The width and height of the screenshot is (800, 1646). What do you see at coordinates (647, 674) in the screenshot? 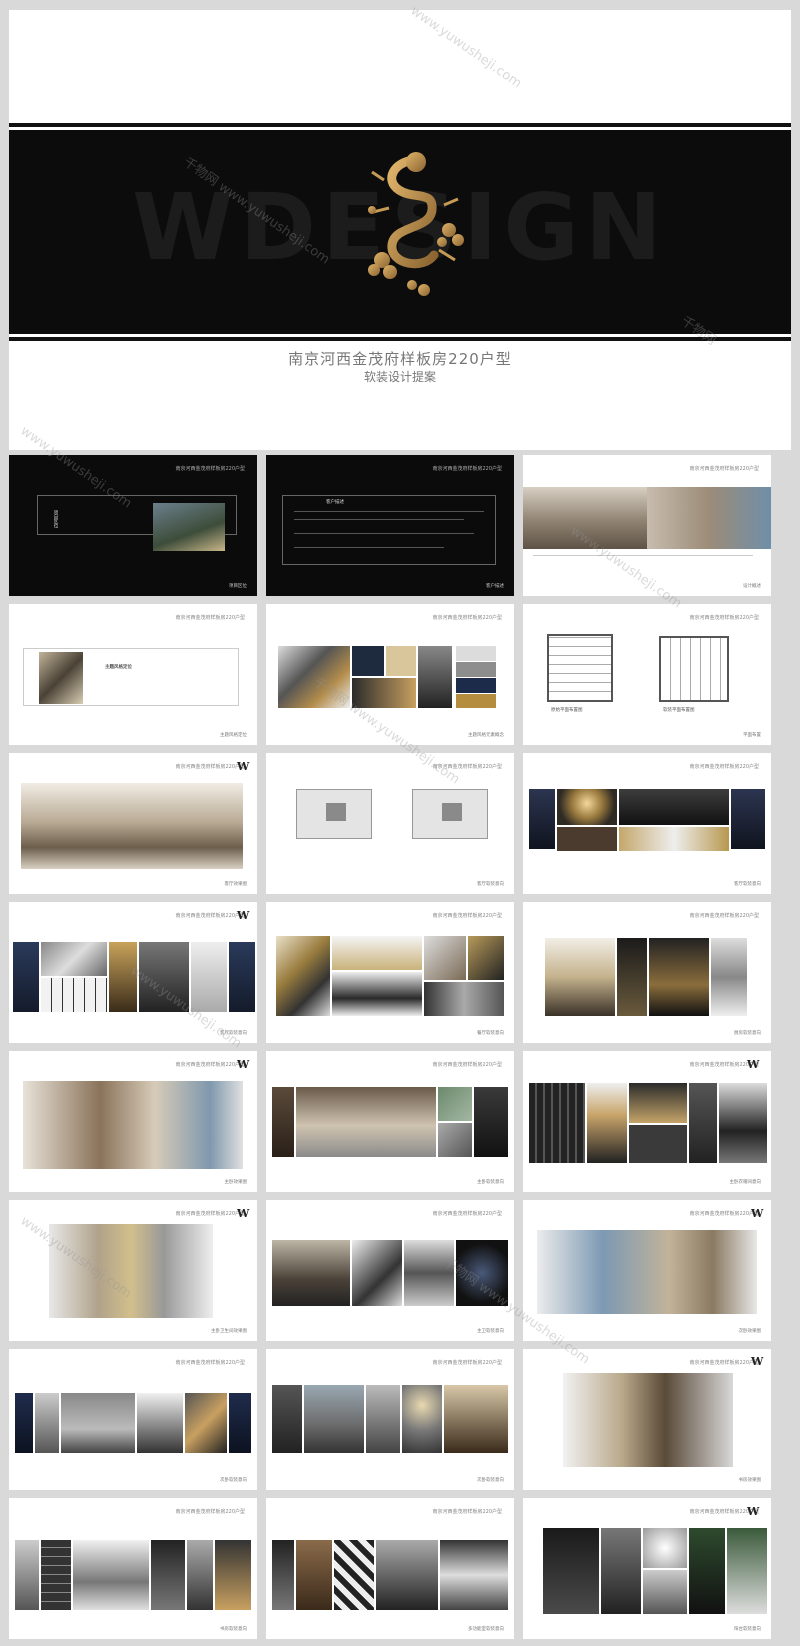
I see `page-floor-plan: 南京河西金茂府样板房220户型 原始平面布置图 软装平面布置图 平面布置` at bounding box center [647, 674].